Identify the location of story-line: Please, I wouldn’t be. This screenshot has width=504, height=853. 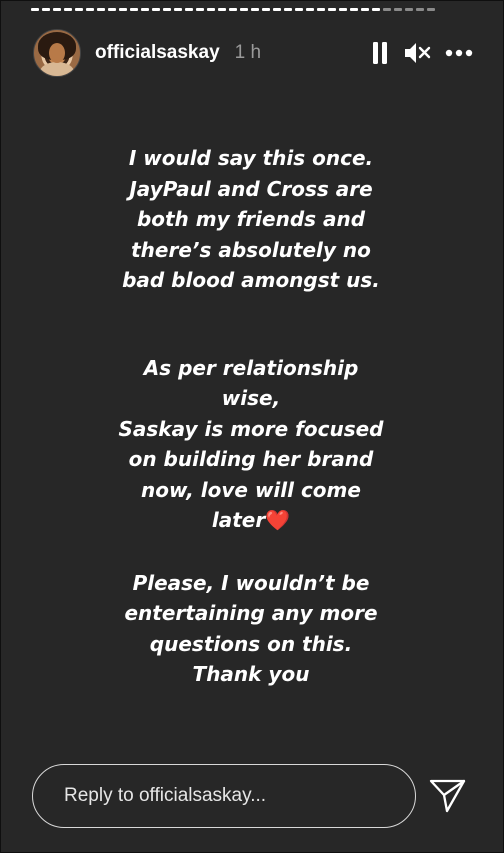
(251, 582).